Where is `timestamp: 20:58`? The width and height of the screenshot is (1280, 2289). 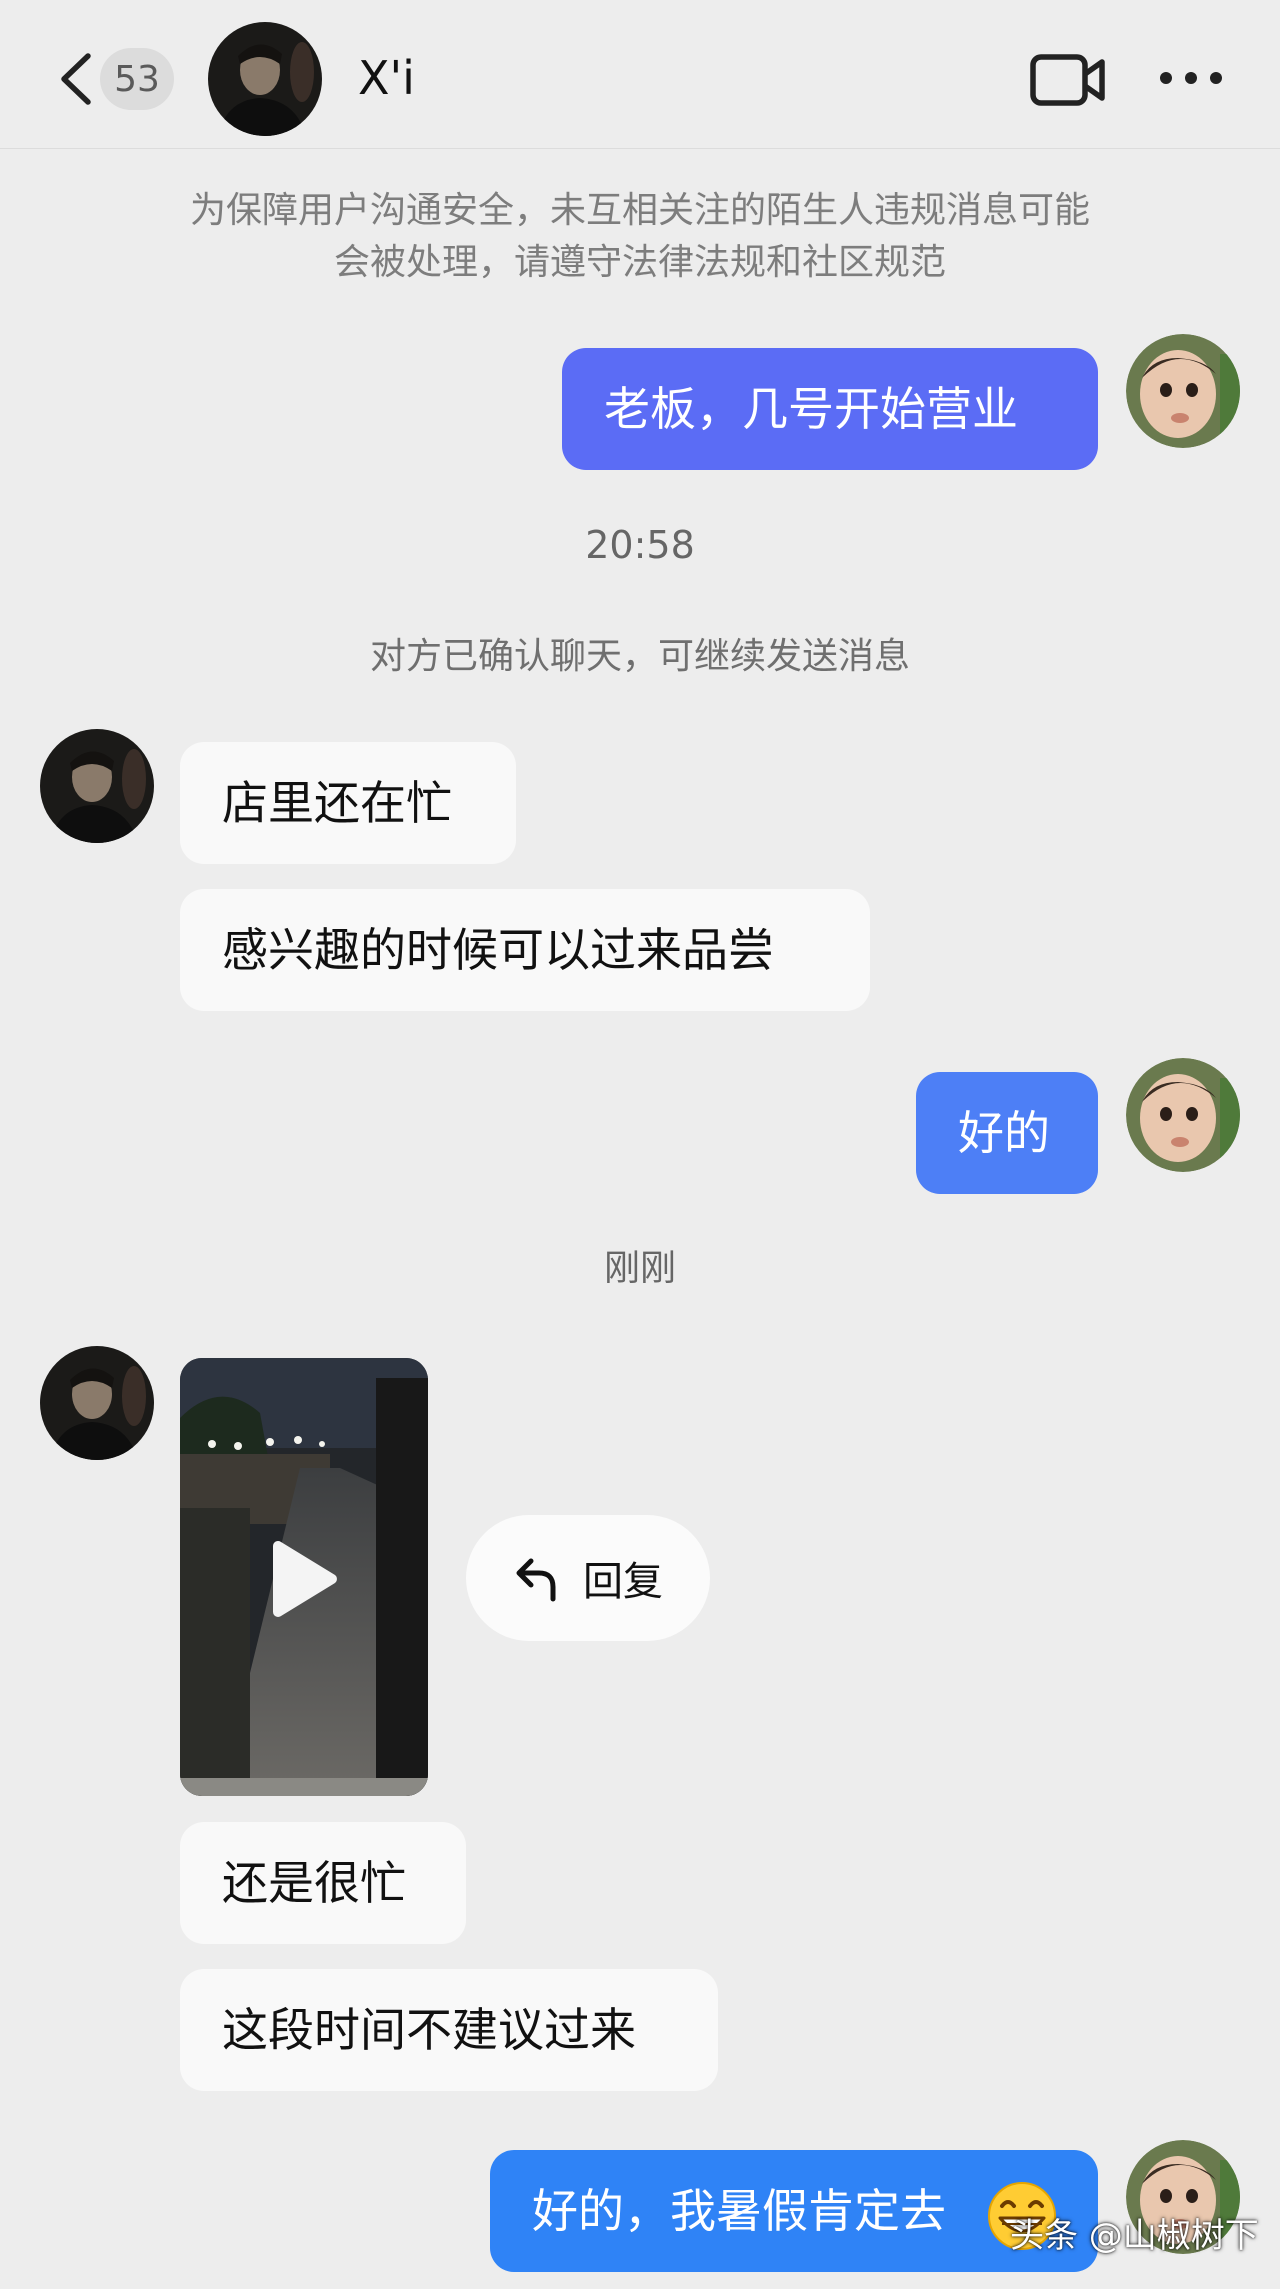
timestamp: 20:58 is located at coordinates (640, 545).